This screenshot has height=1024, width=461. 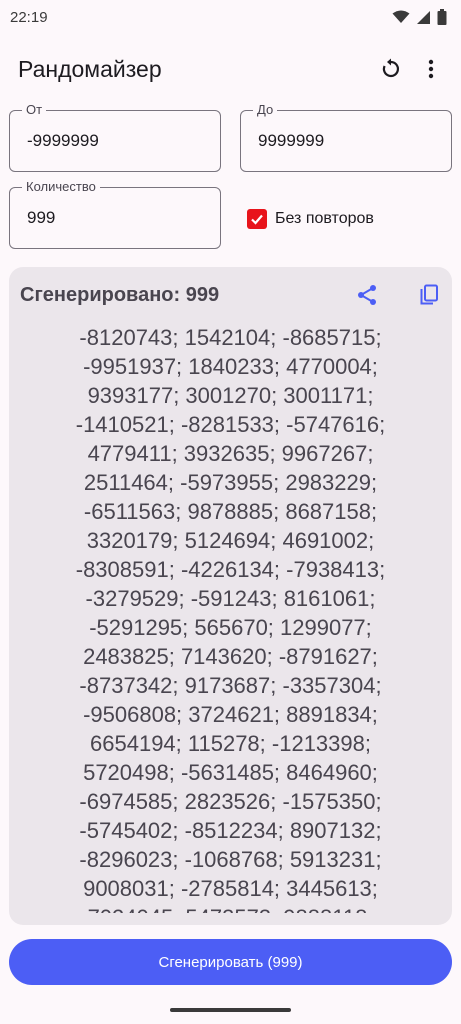 I want to click on number-line: -8296023; -1068768; 5913231;, so click(x=230, y=859).